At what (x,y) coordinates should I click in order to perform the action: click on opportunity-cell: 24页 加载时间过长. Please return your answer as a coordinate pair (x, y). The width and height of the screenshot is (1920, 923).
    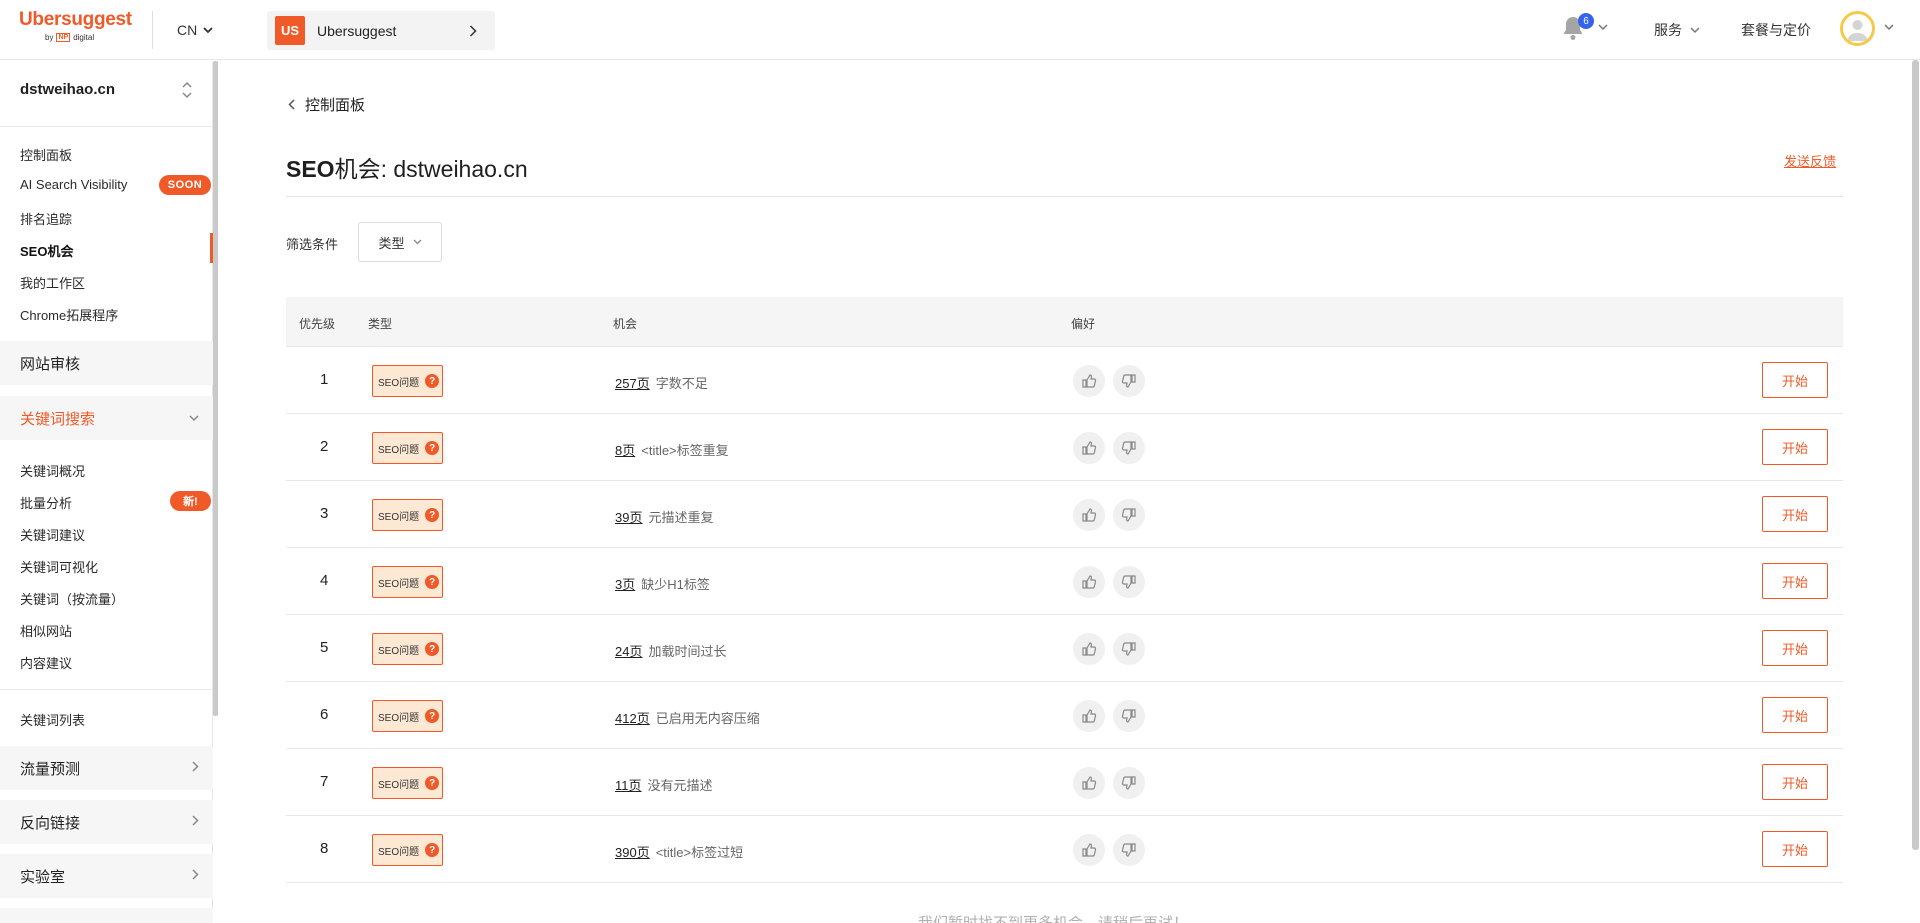
    Looking at the image, I should click on (670, 650).